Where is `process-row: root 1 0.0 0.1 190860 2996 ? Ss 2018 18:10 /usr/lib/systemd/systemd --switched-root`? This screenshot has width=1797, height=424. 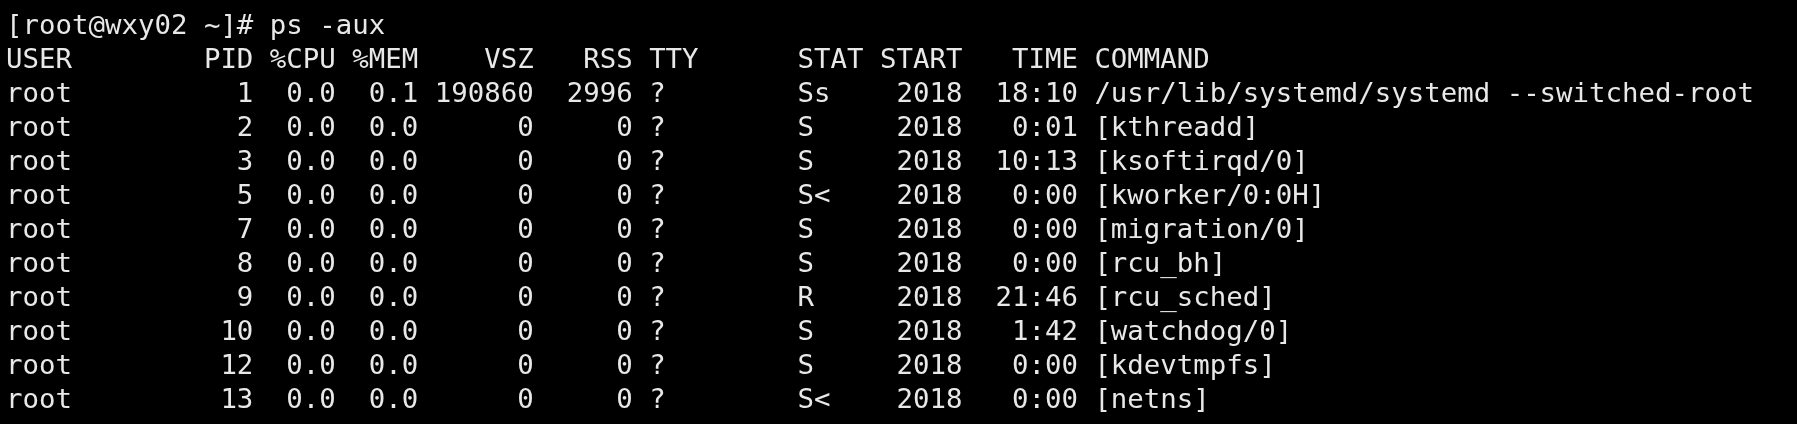
process-row: root 1 0.0 0.1 190860 2996 ? Ss 2018 18:10 /usr/lib/systemd/systemd --switched-root is located at coordinates (880, 93).